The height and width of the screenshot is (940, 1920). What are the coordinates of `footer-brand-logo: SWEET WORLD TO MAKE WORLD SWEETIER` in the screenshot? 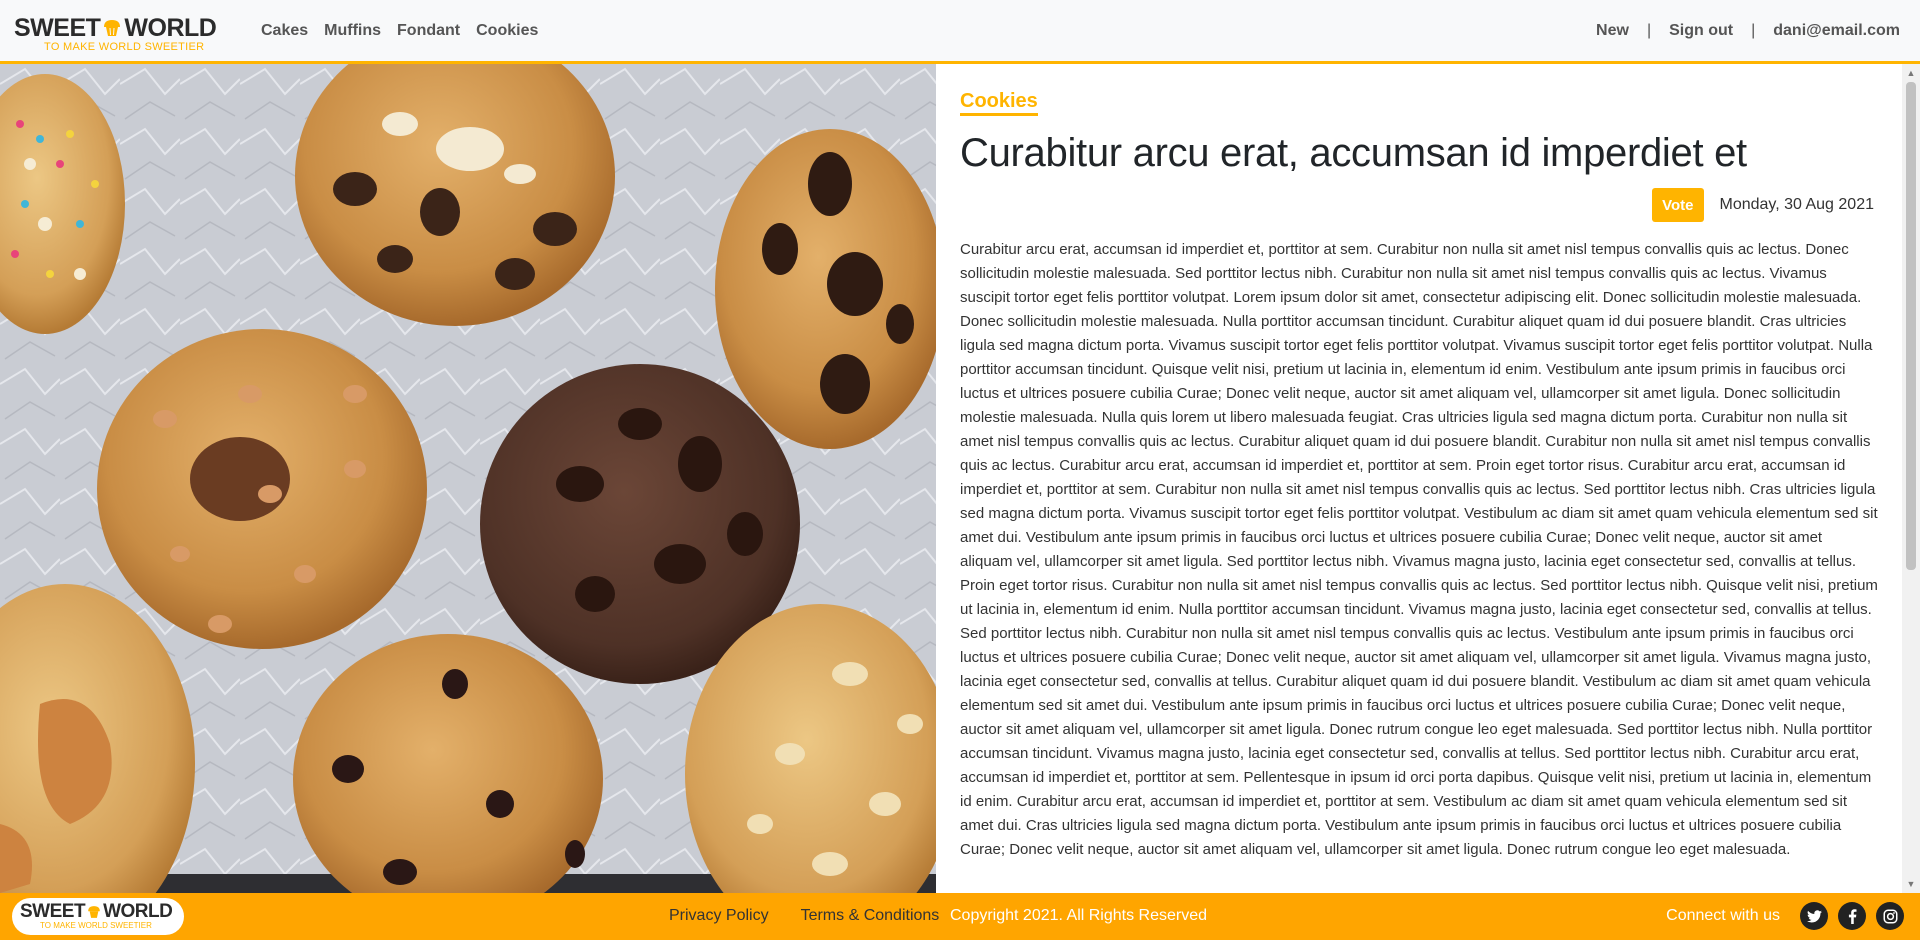 It's located at (98, 916).